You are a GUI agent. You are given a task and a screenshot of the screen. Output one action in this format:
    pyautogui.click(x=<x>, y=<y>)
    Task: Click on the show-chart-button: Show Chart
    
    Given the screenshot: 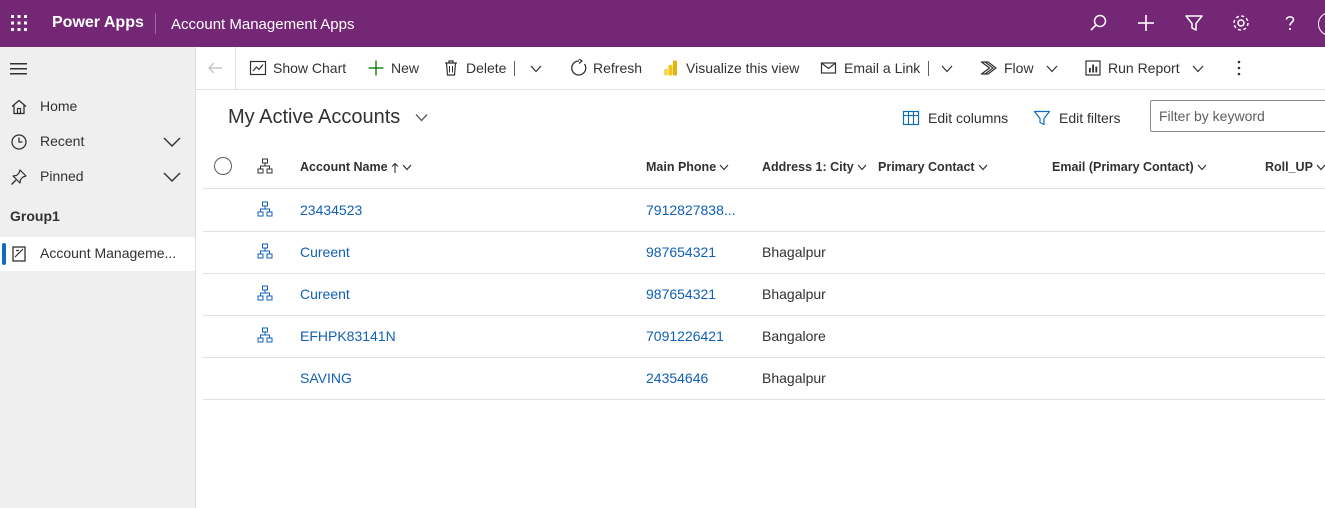 What is the action you would take?
    pyautogui.click(x=298, y=68)
    